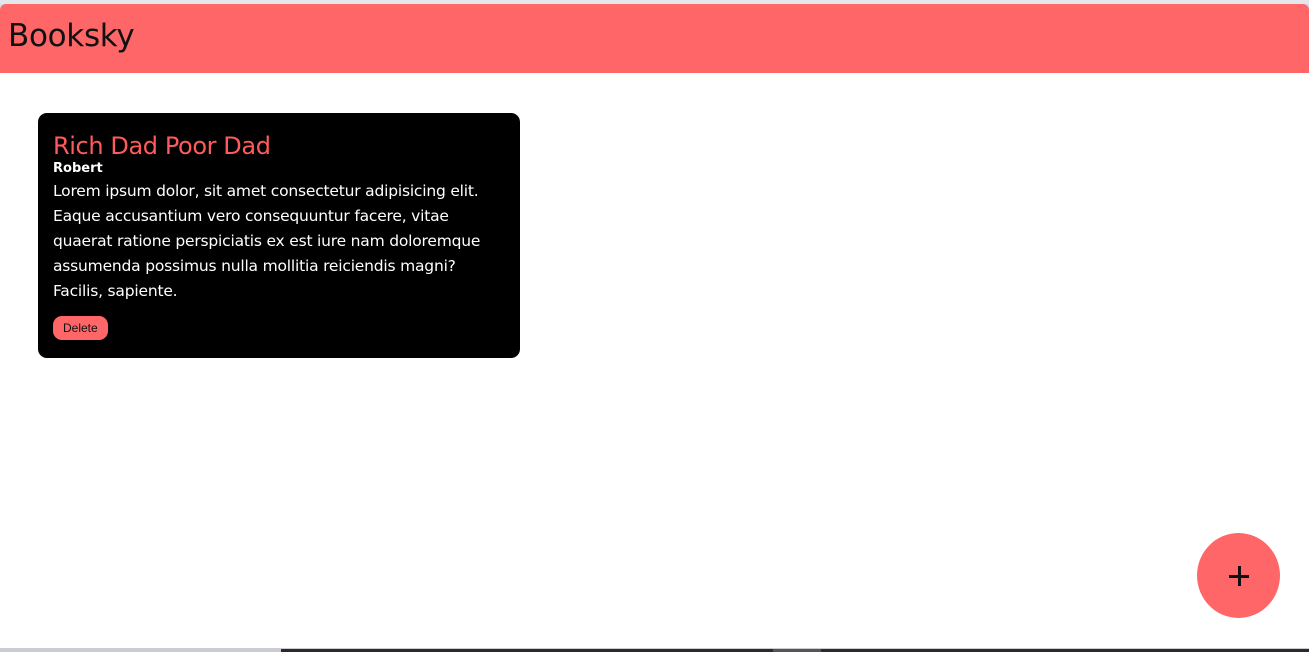 Image resolution: width=1309 pixels, height=652 pixels. Describe the element at coordinates (162, 146) in the screenshot. I see `book-title: Rich Dad Poor Dad` at that location.